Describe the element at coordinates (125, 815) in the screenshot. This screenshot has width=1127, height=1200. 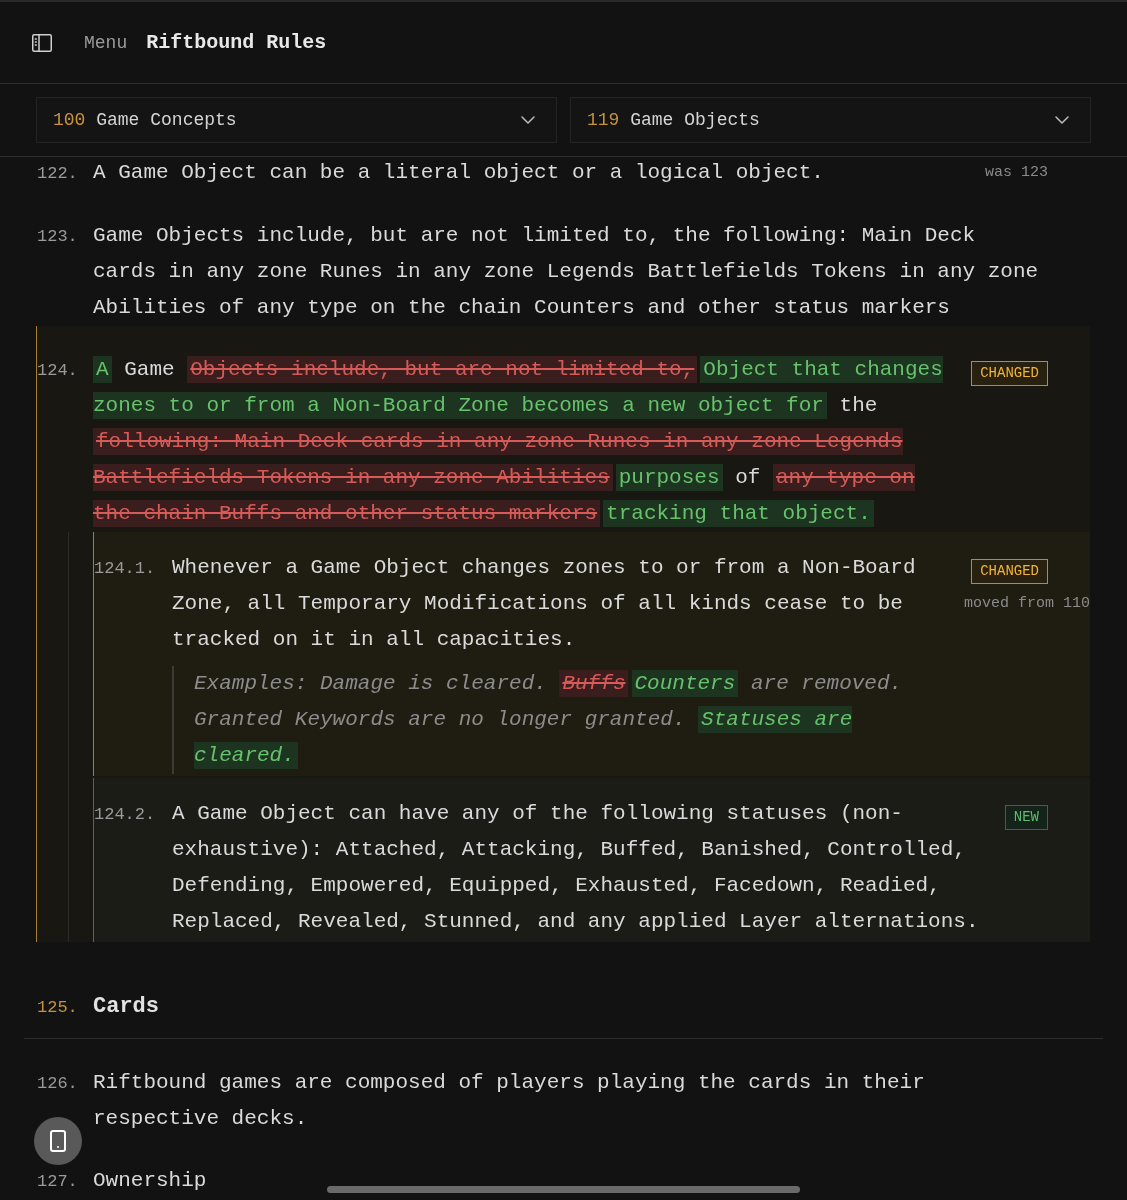
I see `rule-number: 124.2.` at that location.